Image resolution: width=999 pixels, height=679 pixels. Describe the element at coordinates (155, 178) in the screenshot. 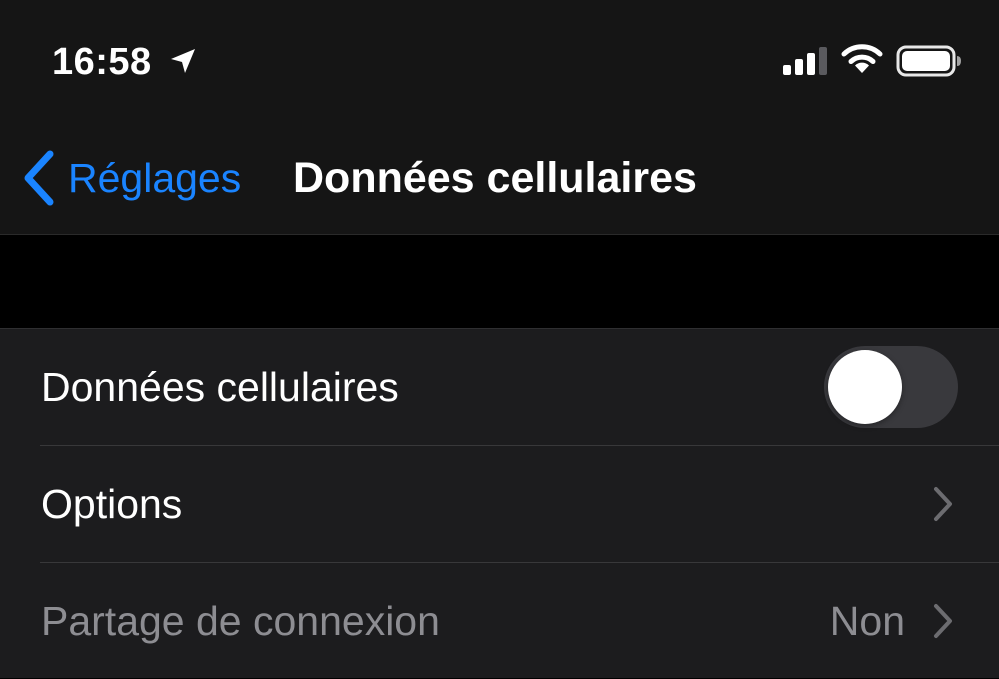

I see `back-button-label: Réglages` at that location.